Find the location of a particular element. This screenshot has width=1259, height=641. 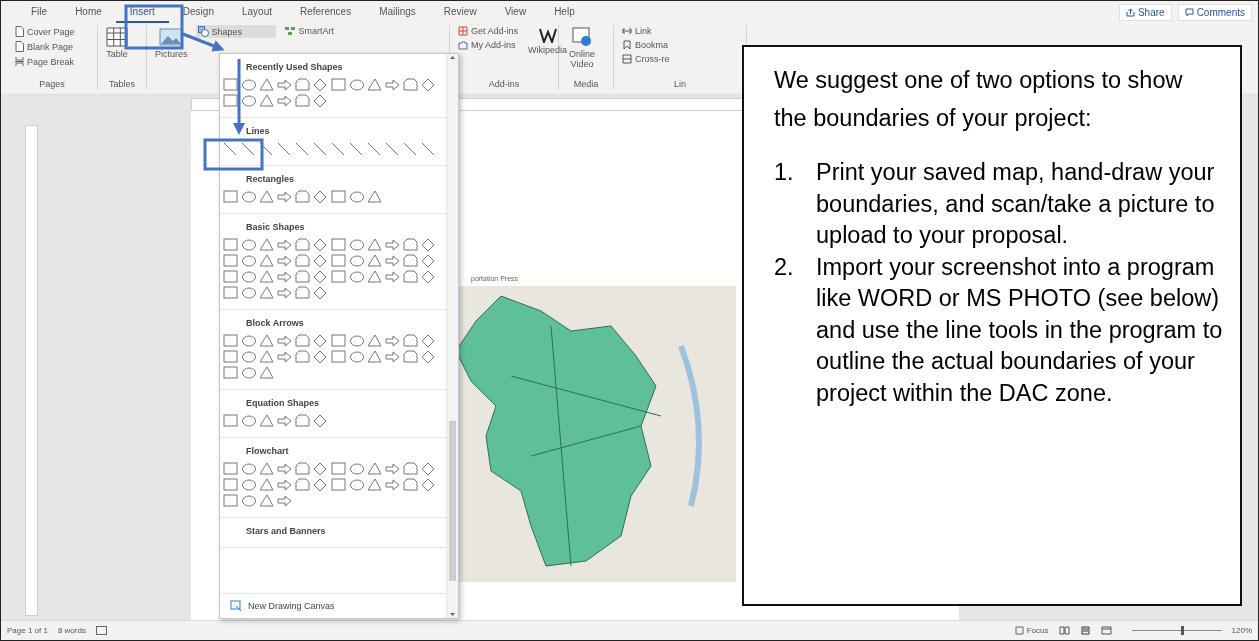

step-text: Print your saved map, hand-draw your boundaries, and scan/take a picture to upload to your proposal. is located at coordinates (1016, 204).